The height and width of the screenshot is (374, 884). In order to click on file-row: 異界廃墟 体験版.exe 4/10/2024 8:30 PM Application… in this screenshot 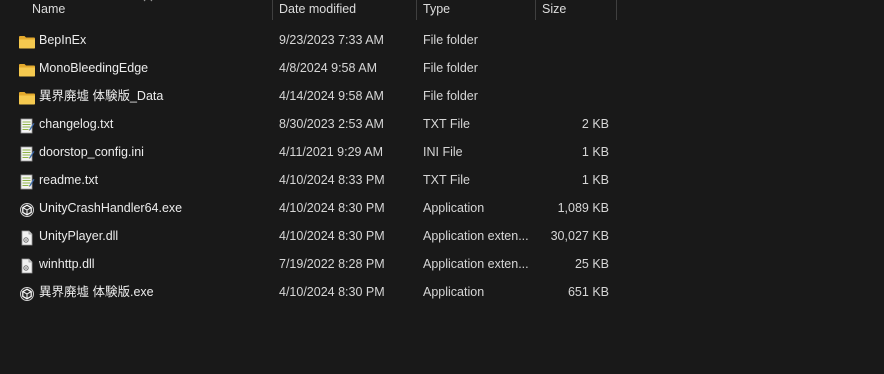, I will do `click(442, 292)`.